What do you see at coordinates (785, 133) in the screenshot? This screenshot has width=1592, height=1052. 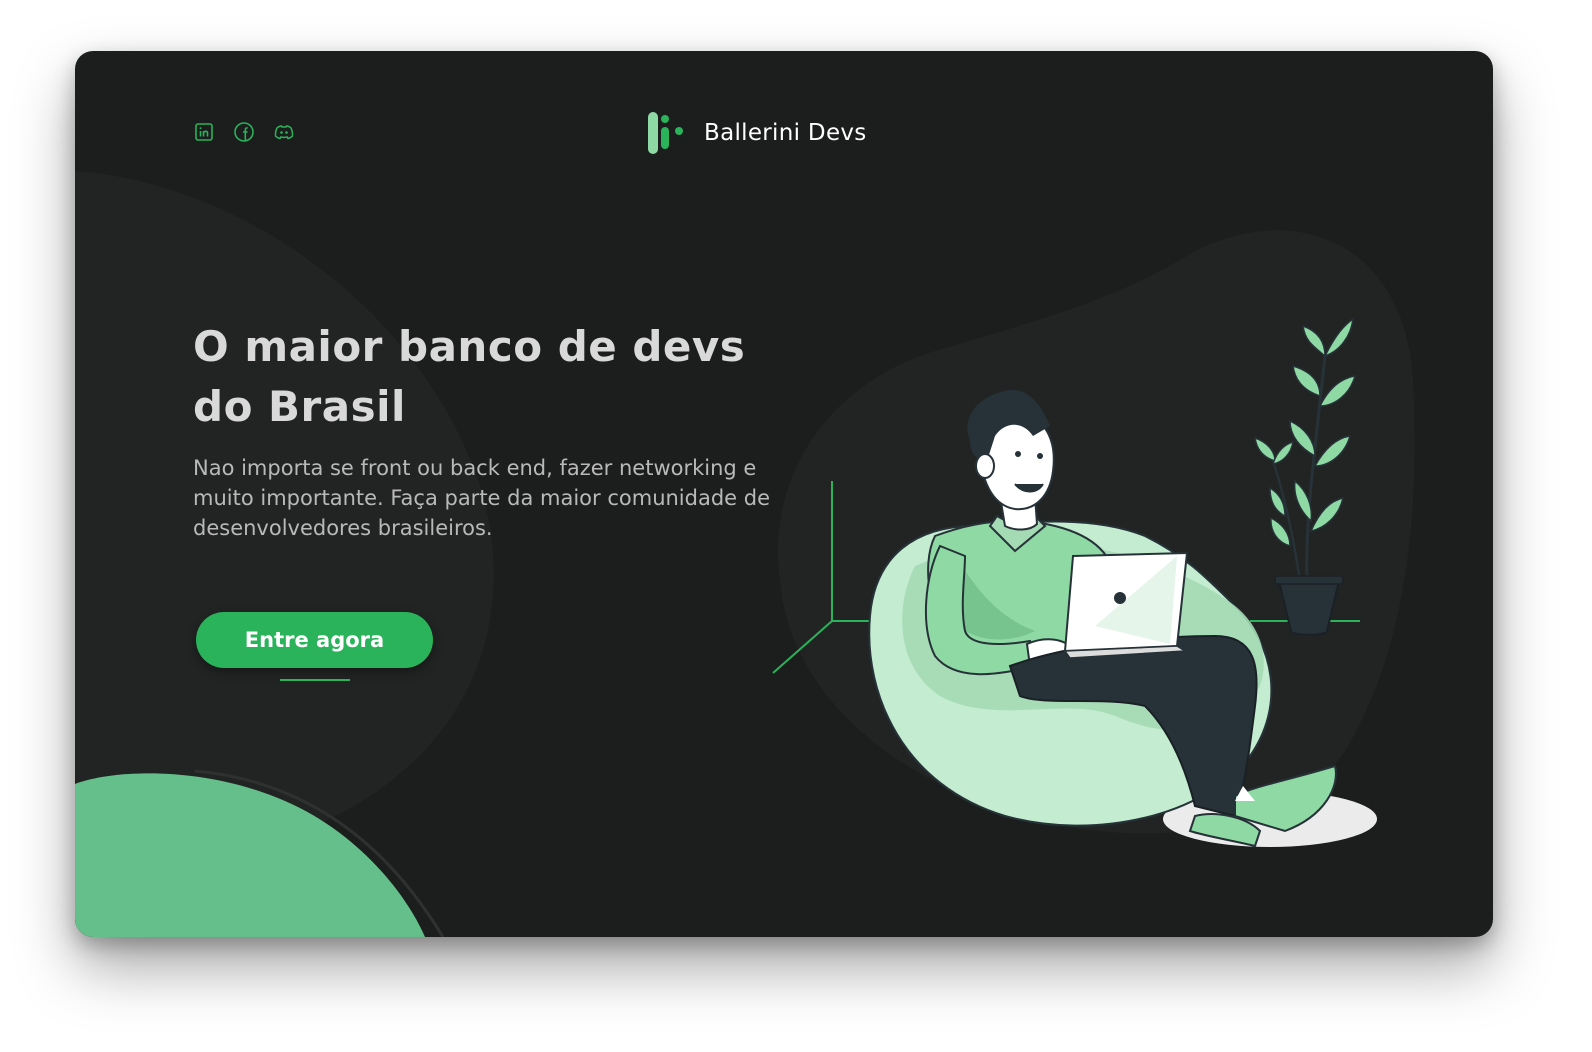 I see `brand-name: Ballerini Devs` at bounding box center [785, 133].